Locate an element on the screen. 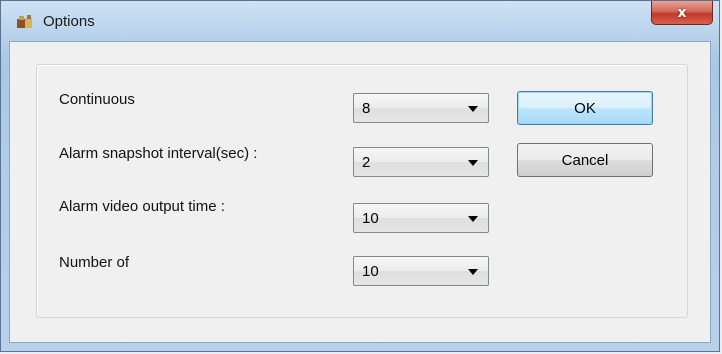 This screenshot has height=354, width=722. window-title: Options is located at coordinates (69, 21).